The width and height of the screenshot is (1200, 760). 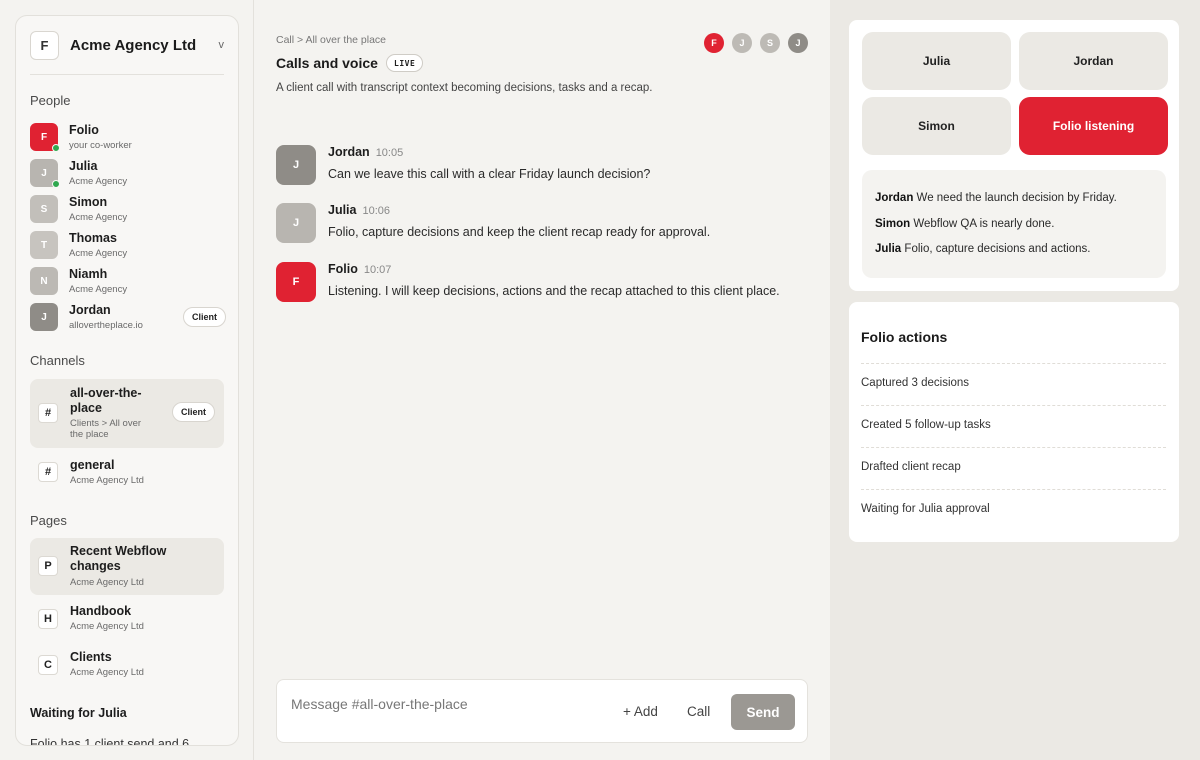 What do you see at coordinates (92, 465) in the screenshot?
I see `channel-title: general` at bounding box center [92, 465].